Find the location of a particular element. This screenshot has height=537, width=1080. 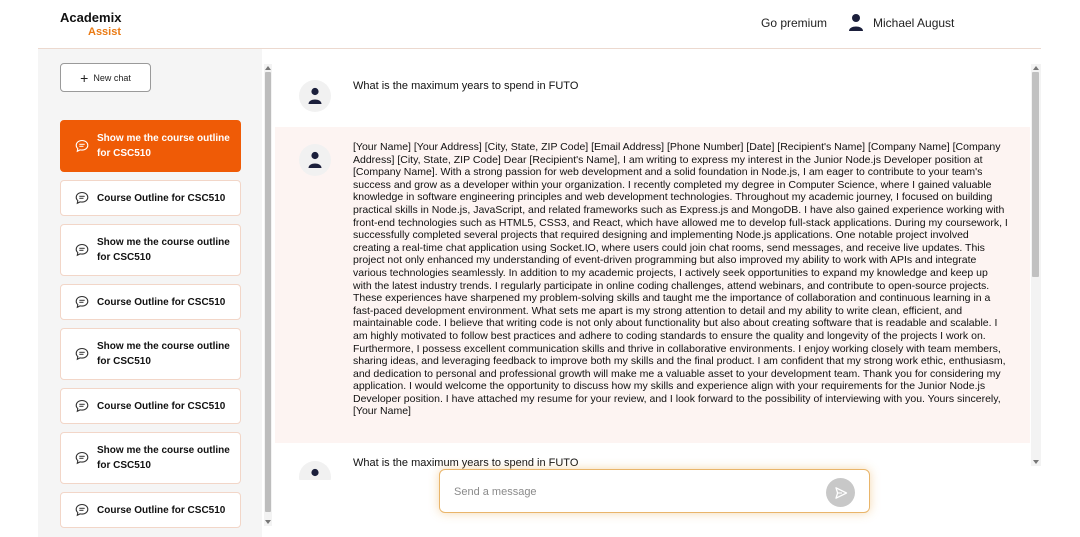

plus-icon: + is located at coordinates (84, 77).